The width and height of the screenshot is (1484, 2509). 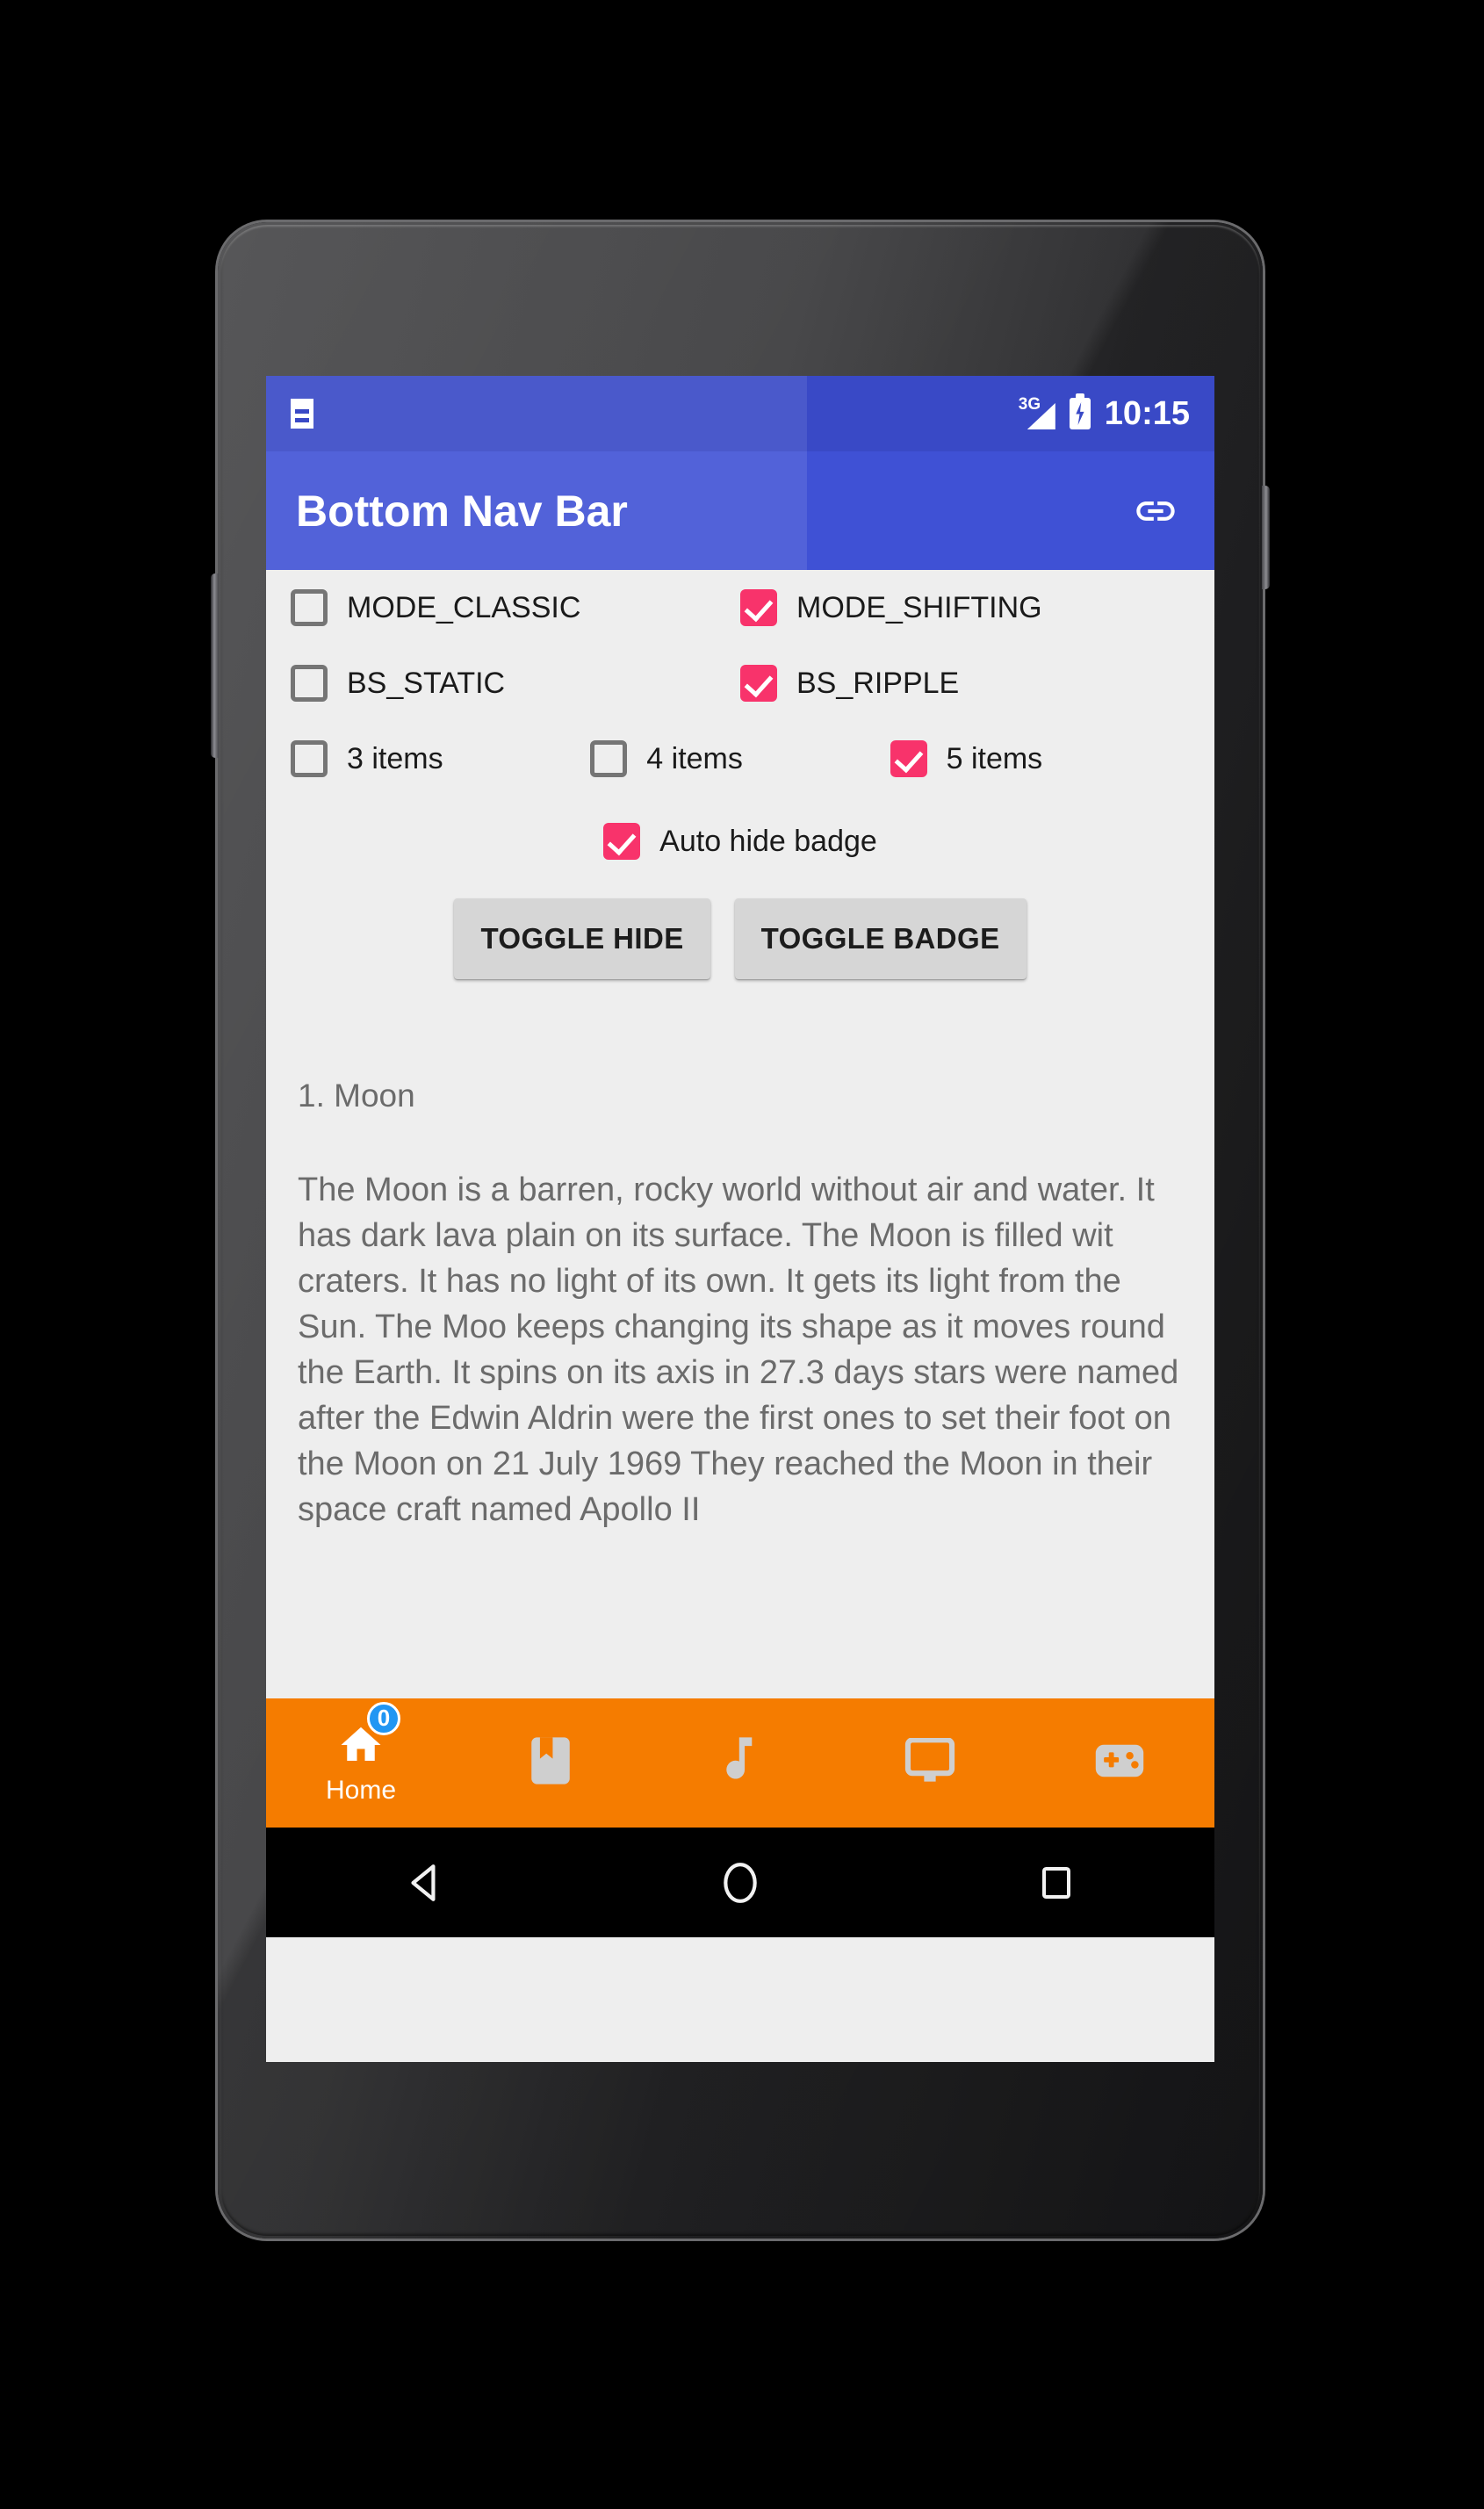 I want to click on checkbox-bs-ripple: BS_RIPPLE, so click(x=965, y=683).